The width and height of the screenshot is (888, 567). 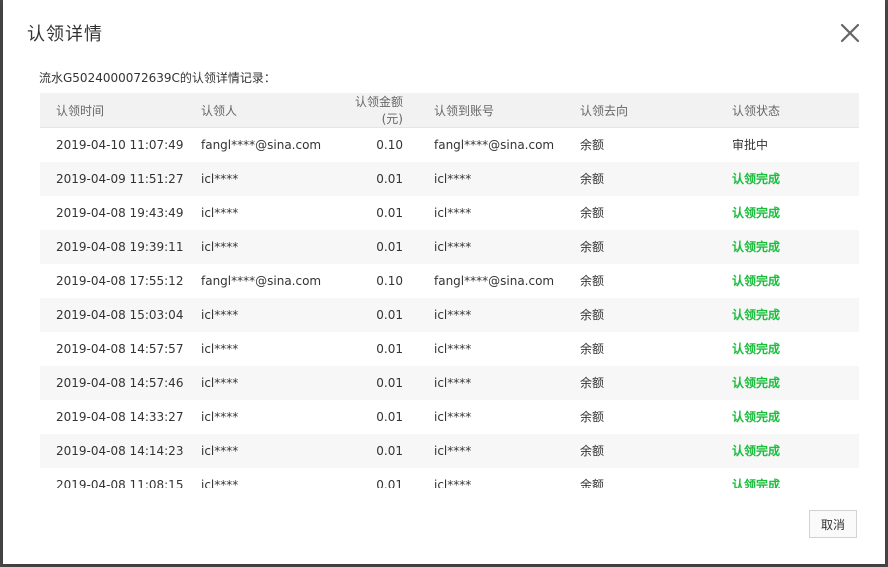 What do you see at coordinates (120, 450) in the screenshot?
I see `cell-claim-time: 2019-04-08 14:14:23` at bounding box center [120, 450].